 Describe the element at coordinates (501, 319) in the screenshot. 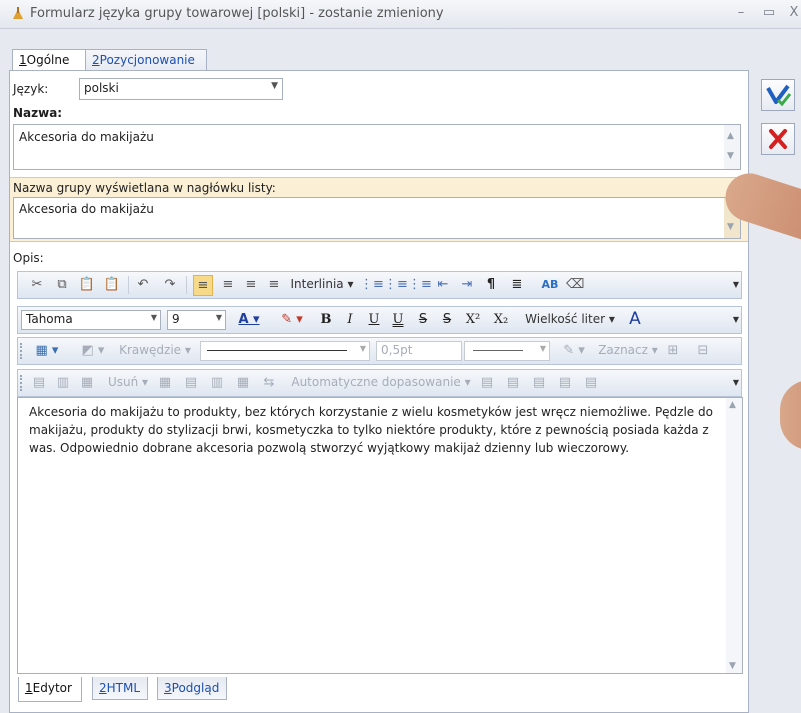

I see `subscript-button: X₂` at that location.